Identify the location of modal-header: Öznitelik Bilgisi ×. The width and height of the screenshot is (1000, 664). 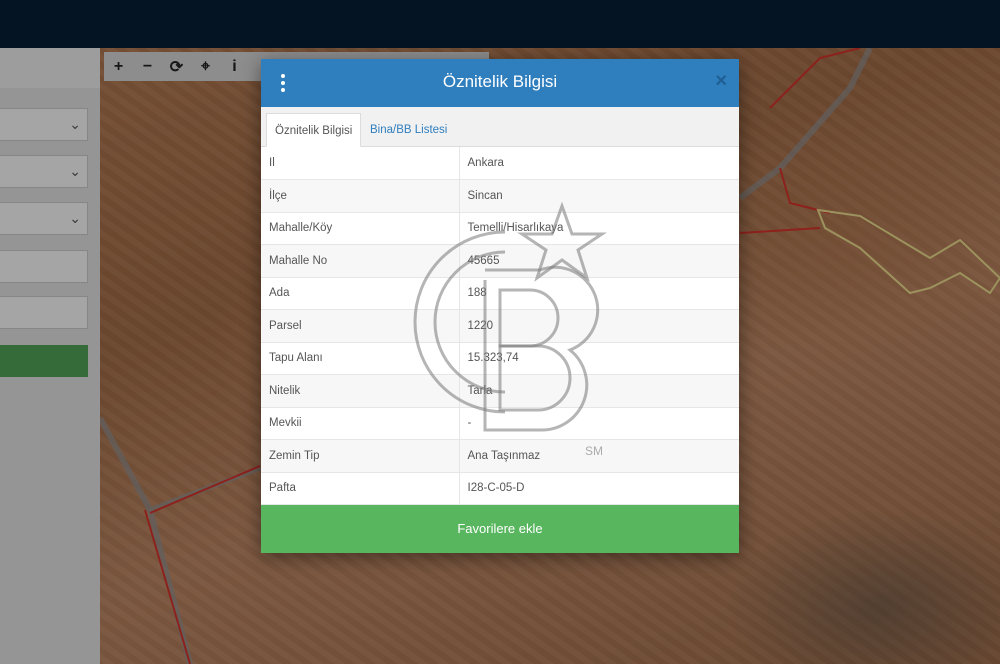
(500, 83).